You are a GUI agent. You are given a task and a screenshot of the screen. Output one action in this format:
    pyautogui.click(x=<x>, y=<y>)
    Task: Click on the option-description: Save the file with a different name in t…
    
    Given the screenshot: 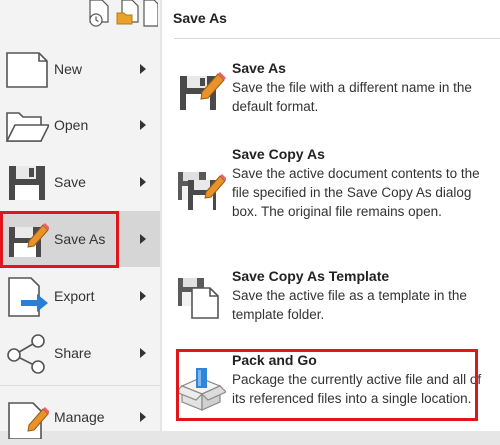 What is the action you would take?
    pyautogui.click(x=352, y=97)
    